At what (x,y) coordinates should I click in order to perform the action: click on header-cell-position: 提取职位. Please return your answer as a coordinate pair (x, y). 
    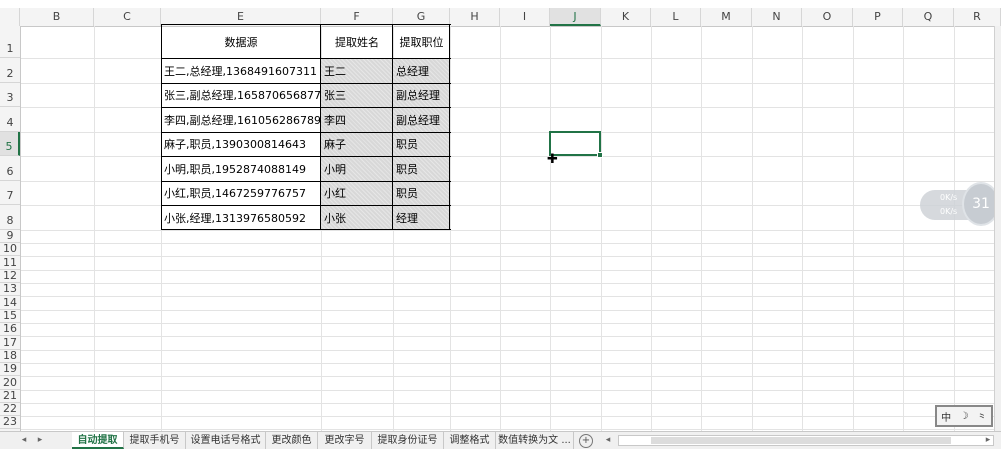
    Looking at the image, I should click on (421, 42).